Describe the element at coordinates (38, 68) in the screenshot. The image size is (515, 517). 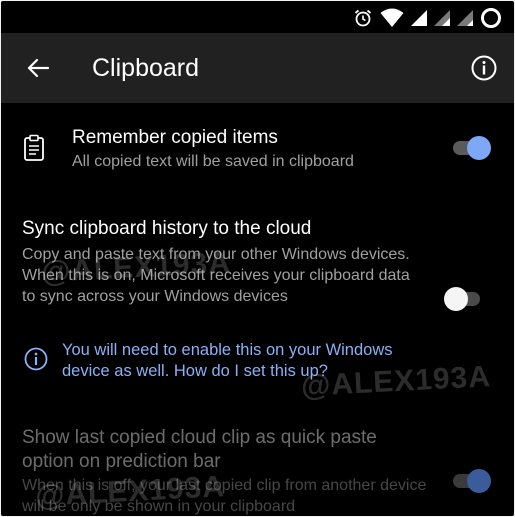
I see `arrow-left-icon` at that location.